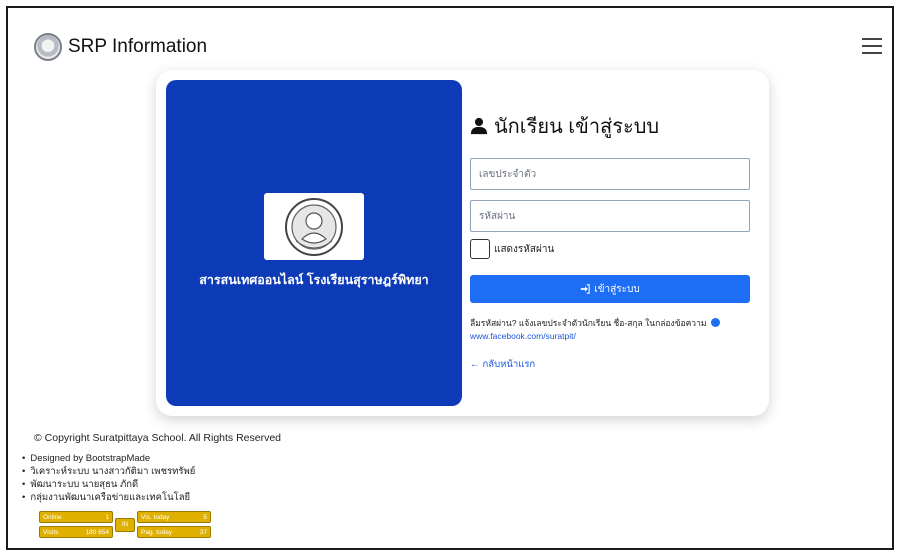 The height and width of the screenshot is (554, 900). What do you see at coordinates (137, 47) in the screenshot?
I see `site-brand: SRP Information` at bounding box center [137, 47].